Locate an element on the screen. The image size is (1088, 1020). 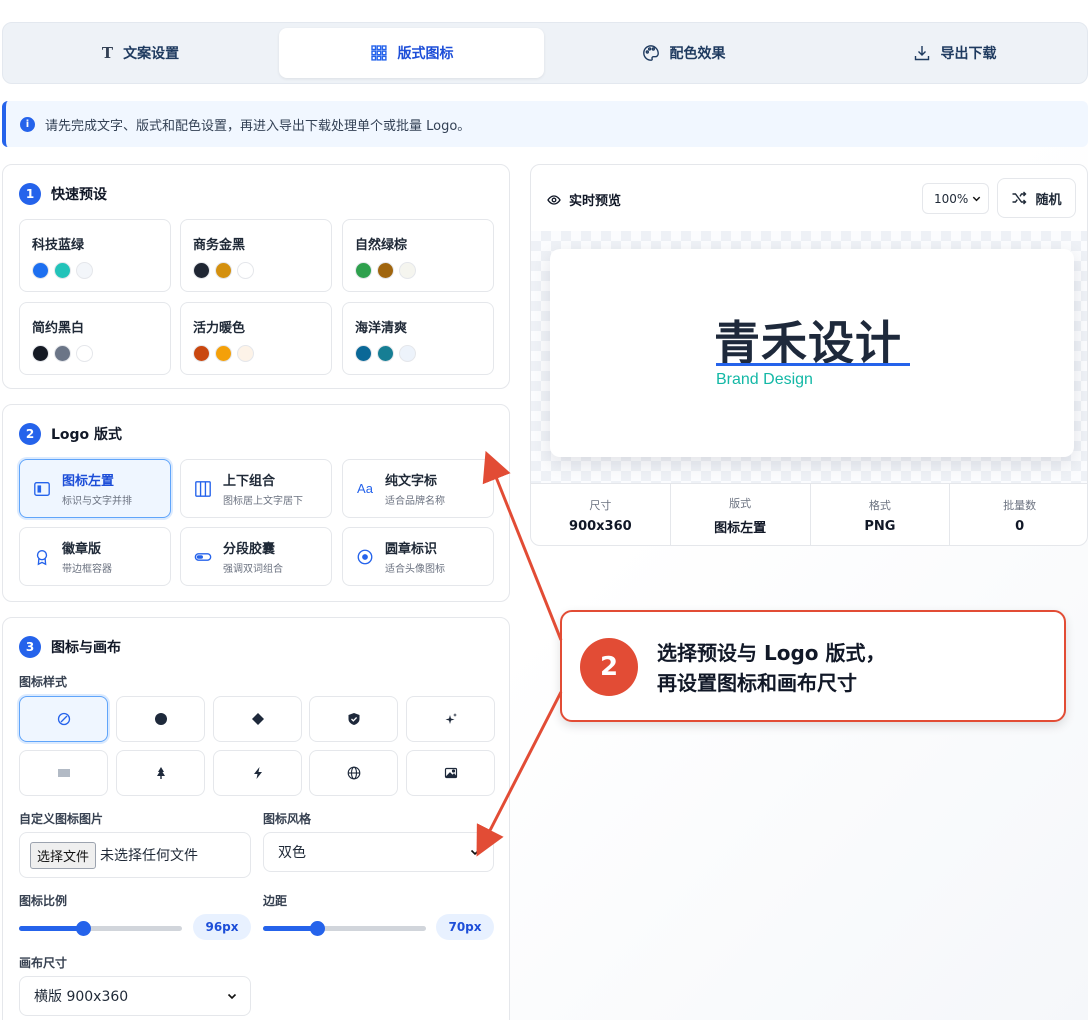
waves-icon is located at coordinates (63, 773).